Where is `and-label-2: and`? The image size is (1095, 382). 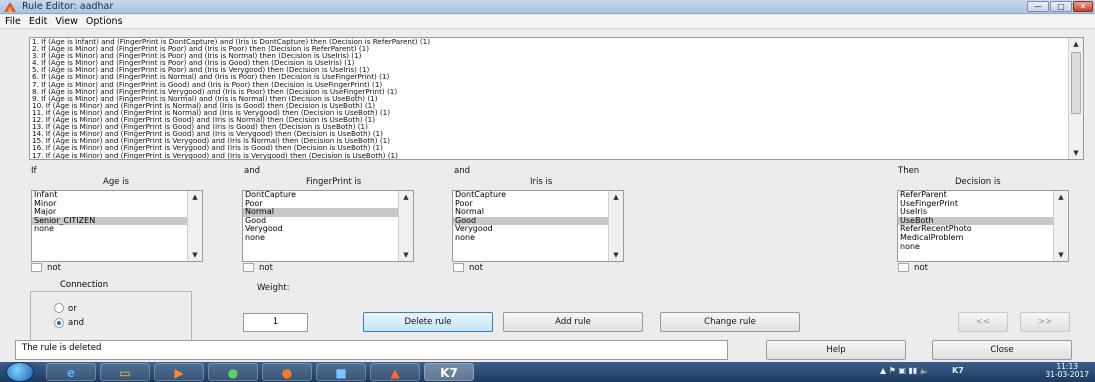
and-label-2: and is located at coordinates (462, 171).